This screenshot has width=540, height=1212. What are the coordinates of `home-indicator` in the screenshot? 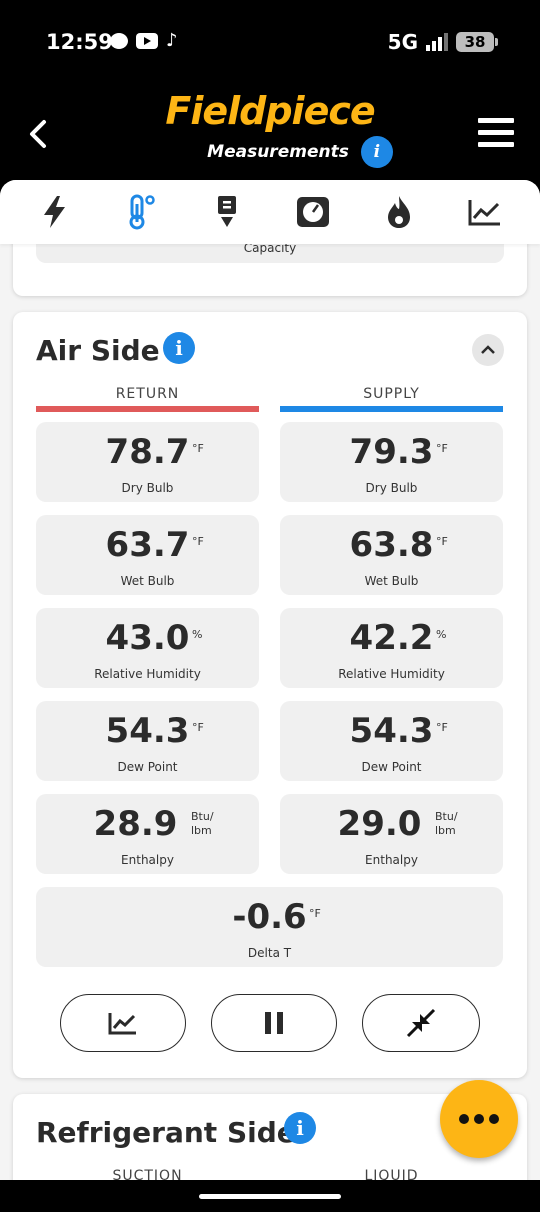 It's located at (270, 1196).